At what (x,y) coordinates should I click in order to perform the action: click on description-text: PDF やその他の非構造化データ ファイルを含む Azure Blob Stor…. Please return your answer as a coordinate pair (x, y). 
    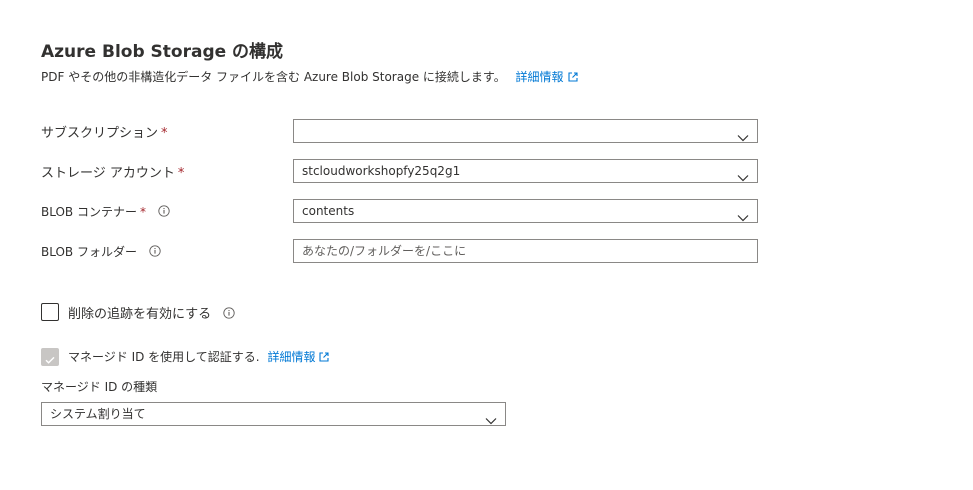
    Looking at the image, I should click on (273, 77).